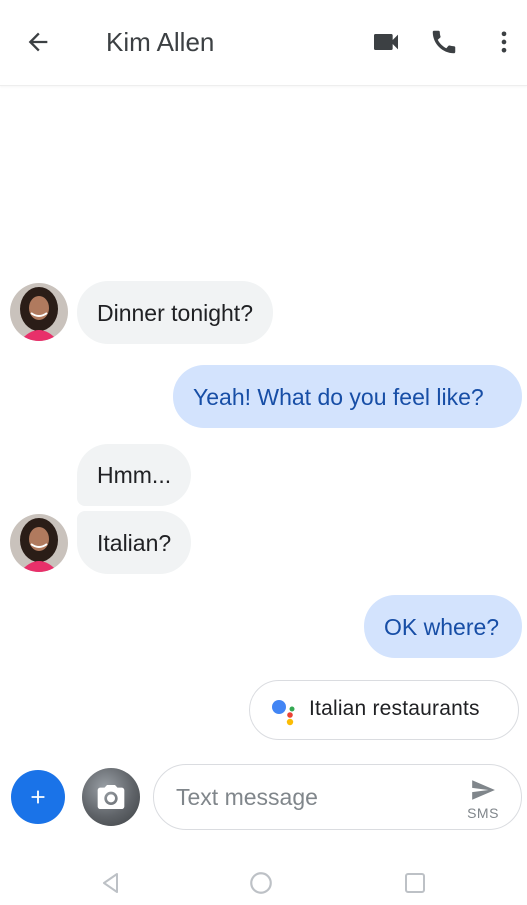 The image size is (527, 905). What do you see at coordinates (175, 312) in the screenshot?
I see `incoming-message: Dinner tonight?` at bounding box center [175, 312].